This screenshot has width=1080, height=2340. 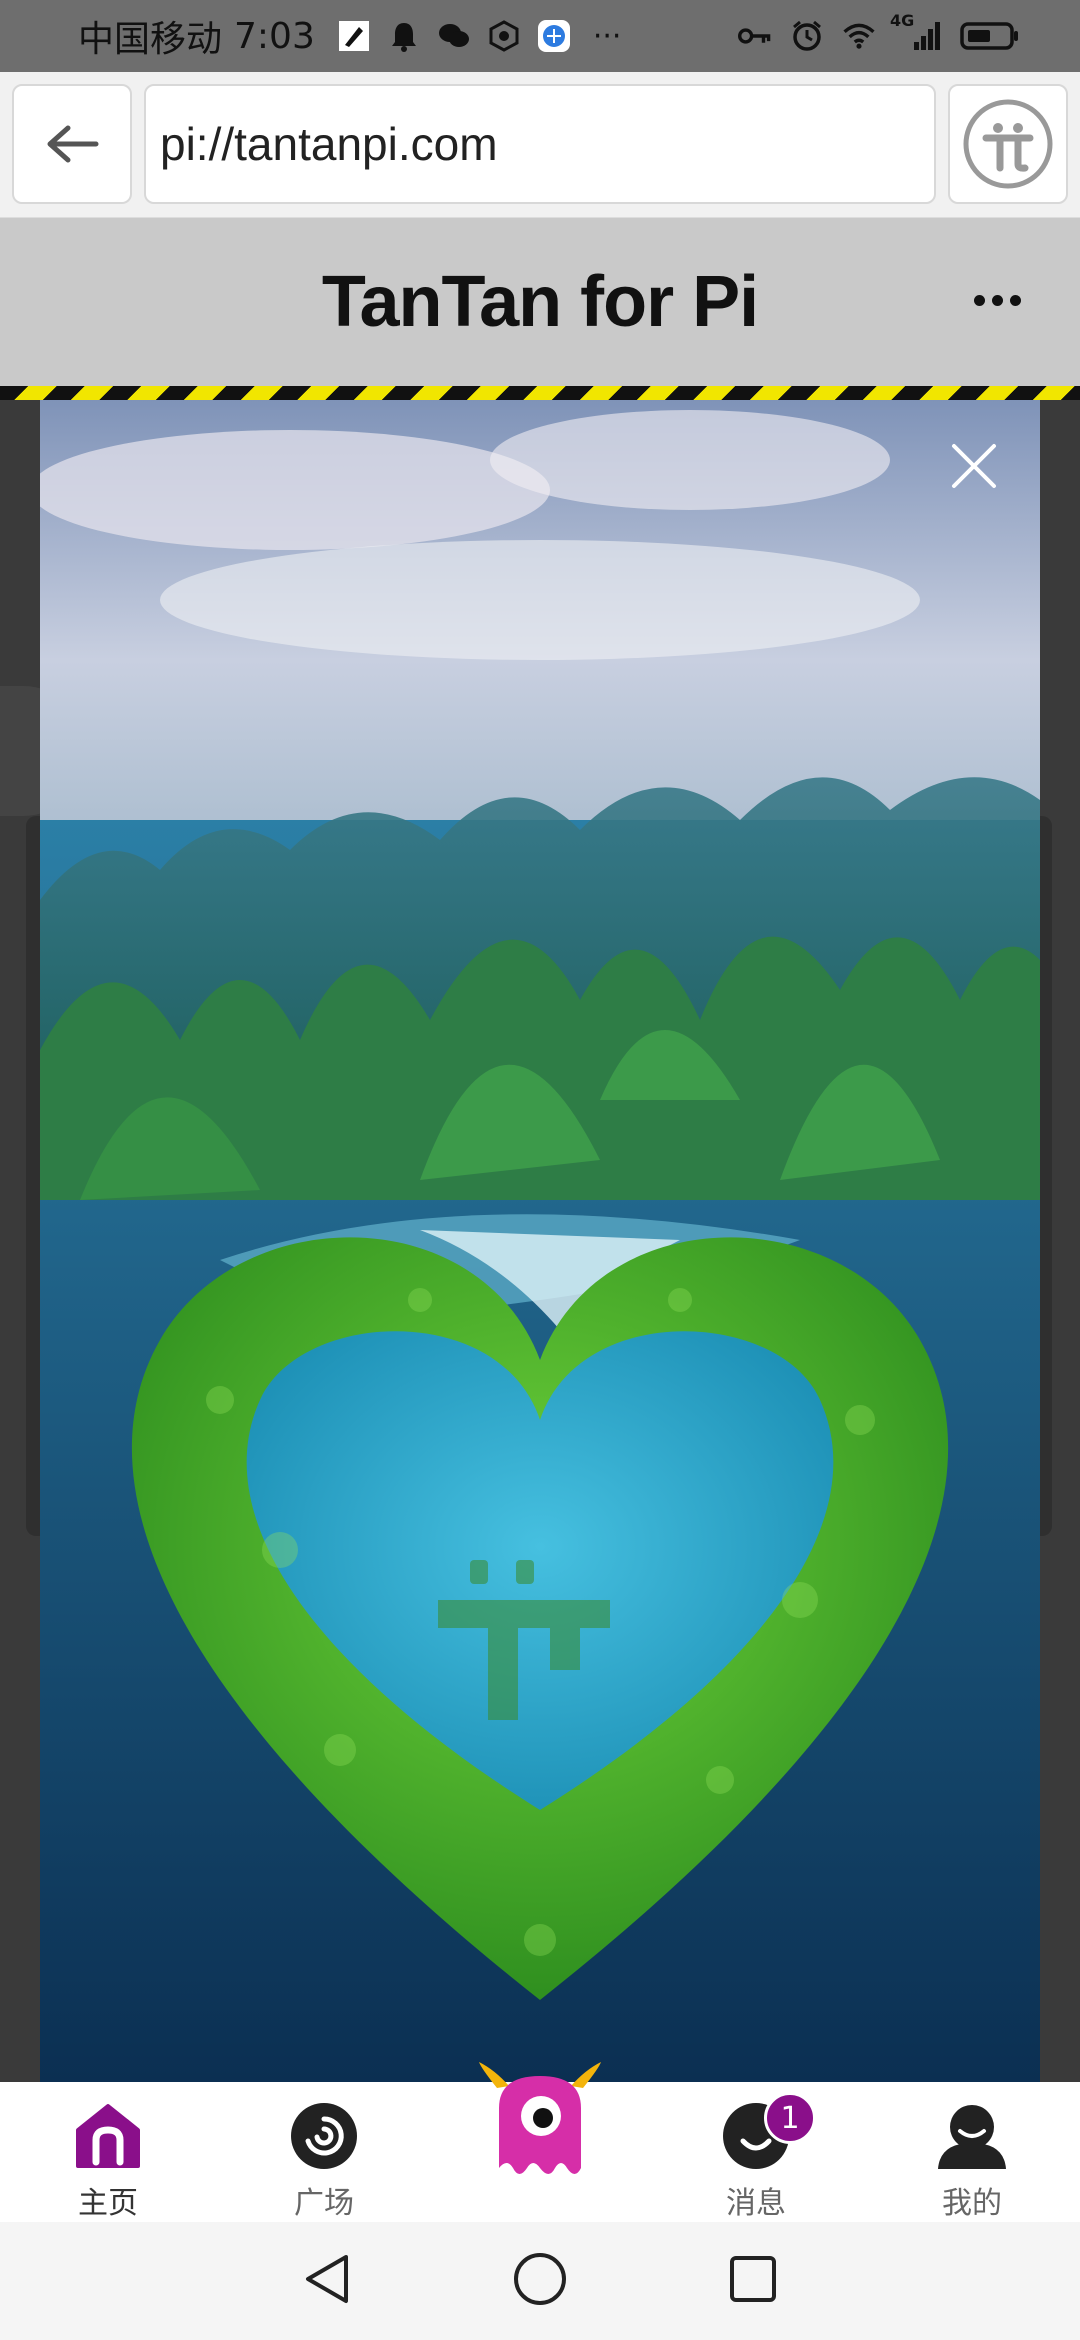 I want to click on pi-browser-button, so click(x=1008, y=144).